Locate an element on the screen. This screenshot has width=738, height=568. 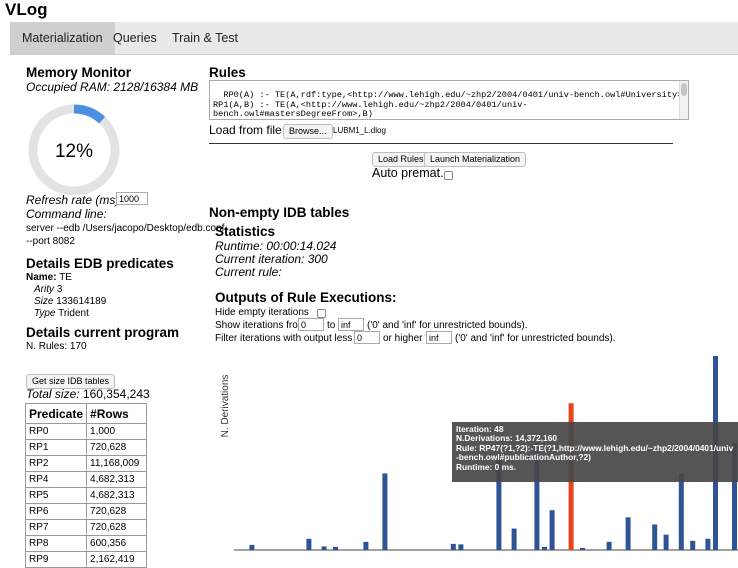
show-iterations-label: Show iterations from: is located at coordinates (262, 325).